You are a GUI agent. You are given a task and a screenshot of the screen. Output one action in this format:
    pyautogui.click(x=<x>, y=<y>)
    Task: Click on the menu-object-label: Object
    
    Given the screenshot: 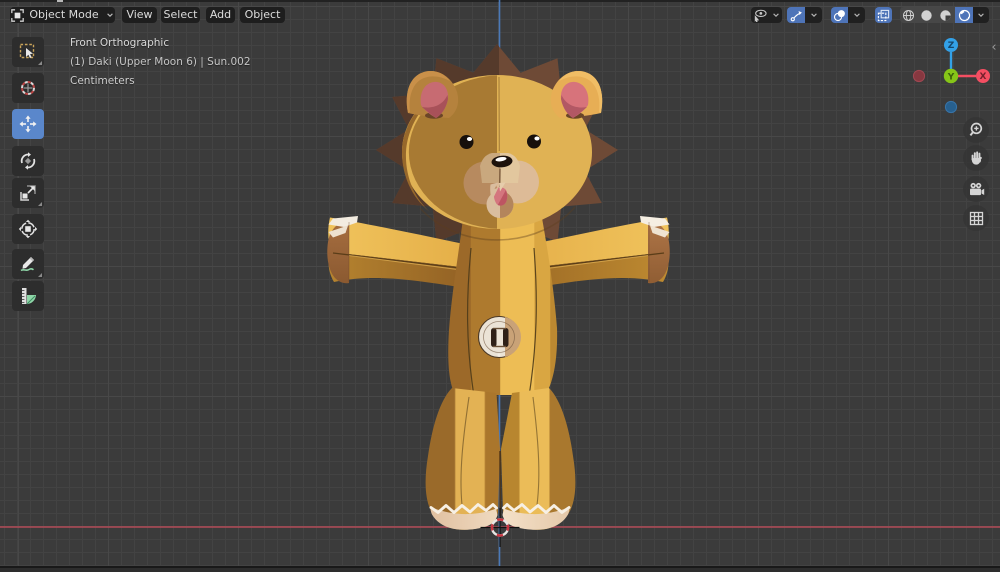 What is the action you would take?
    pyautogui.click(x=262, y=14)
    